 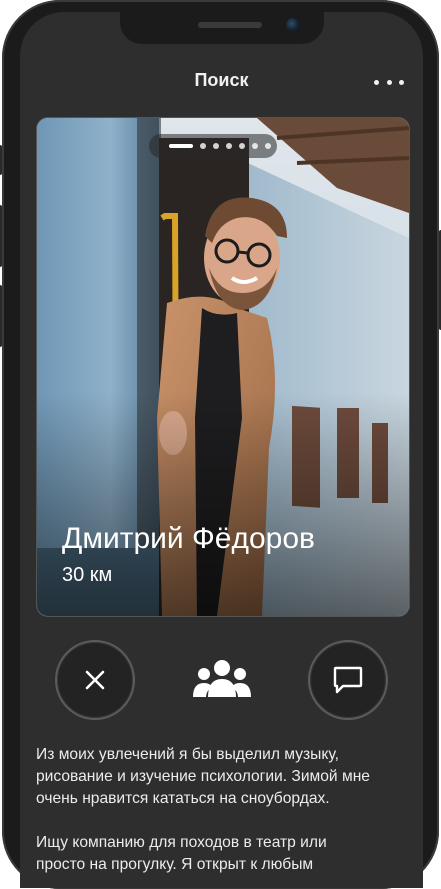 I want to click on profile-name: Дмитрий Фёдоров, so click(x=188, y=538).